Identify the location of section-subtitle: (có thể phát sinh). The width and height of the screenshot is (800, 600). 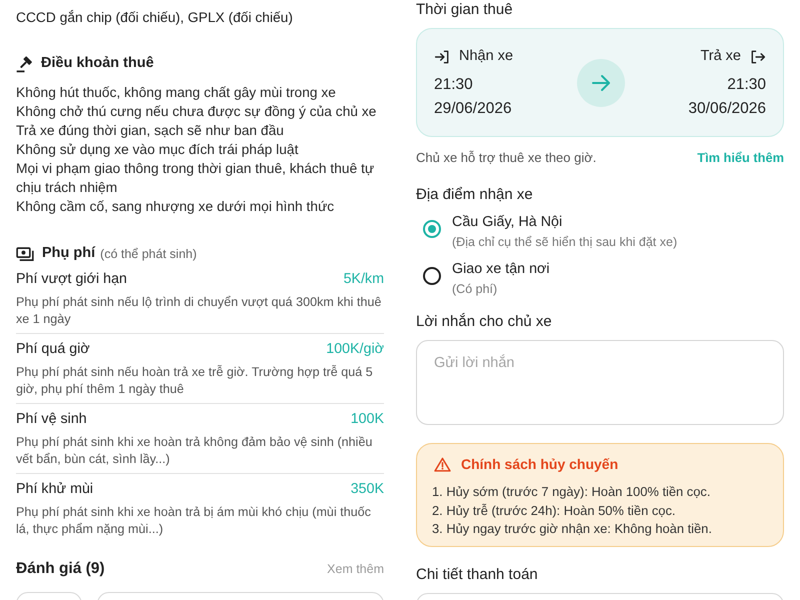
(148, 254).